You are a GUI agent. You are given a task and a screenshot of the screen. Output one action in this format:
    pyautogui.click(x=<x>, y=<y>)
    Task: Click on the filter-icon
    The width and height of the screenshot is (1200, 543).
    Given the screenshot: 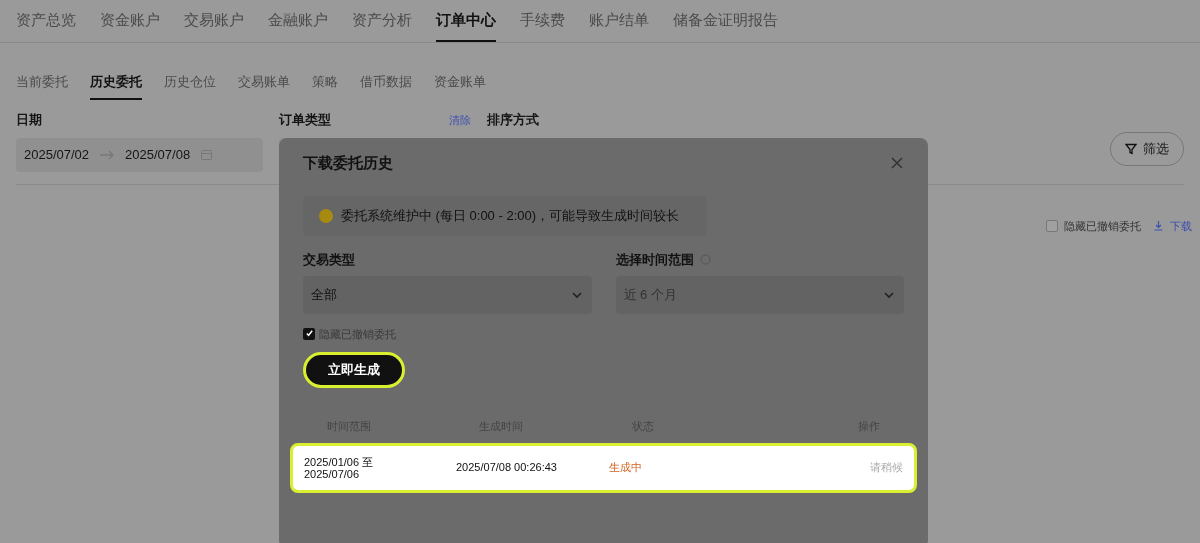 What is the action you would take?
    pyautogui.click(x=1131, y=149)
    